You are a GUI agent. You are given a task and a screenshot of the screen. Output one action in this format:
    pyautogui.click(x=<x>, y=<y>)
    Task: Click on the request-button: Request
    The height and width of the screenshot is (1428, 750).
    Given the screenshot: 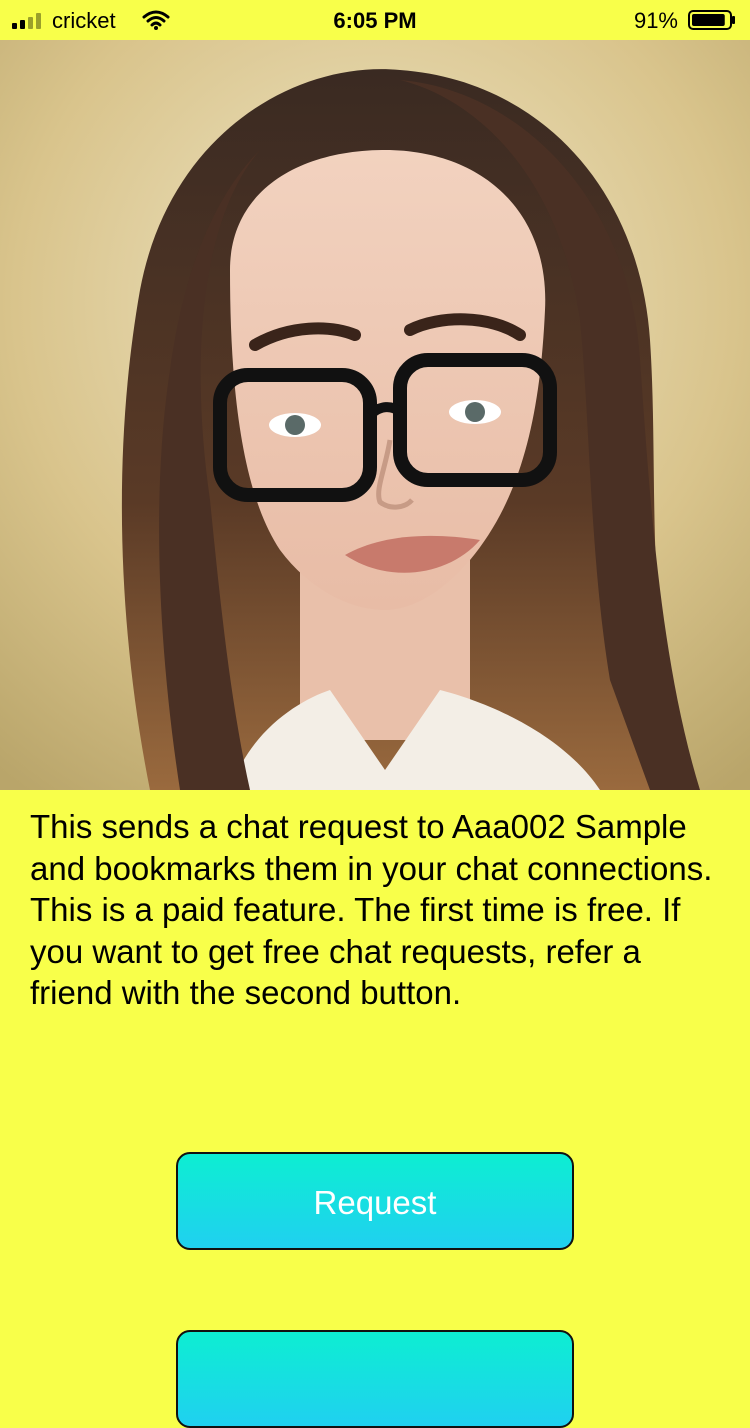 What is the action you would take?
    pyautogui.click(x=375, y=1201)
    